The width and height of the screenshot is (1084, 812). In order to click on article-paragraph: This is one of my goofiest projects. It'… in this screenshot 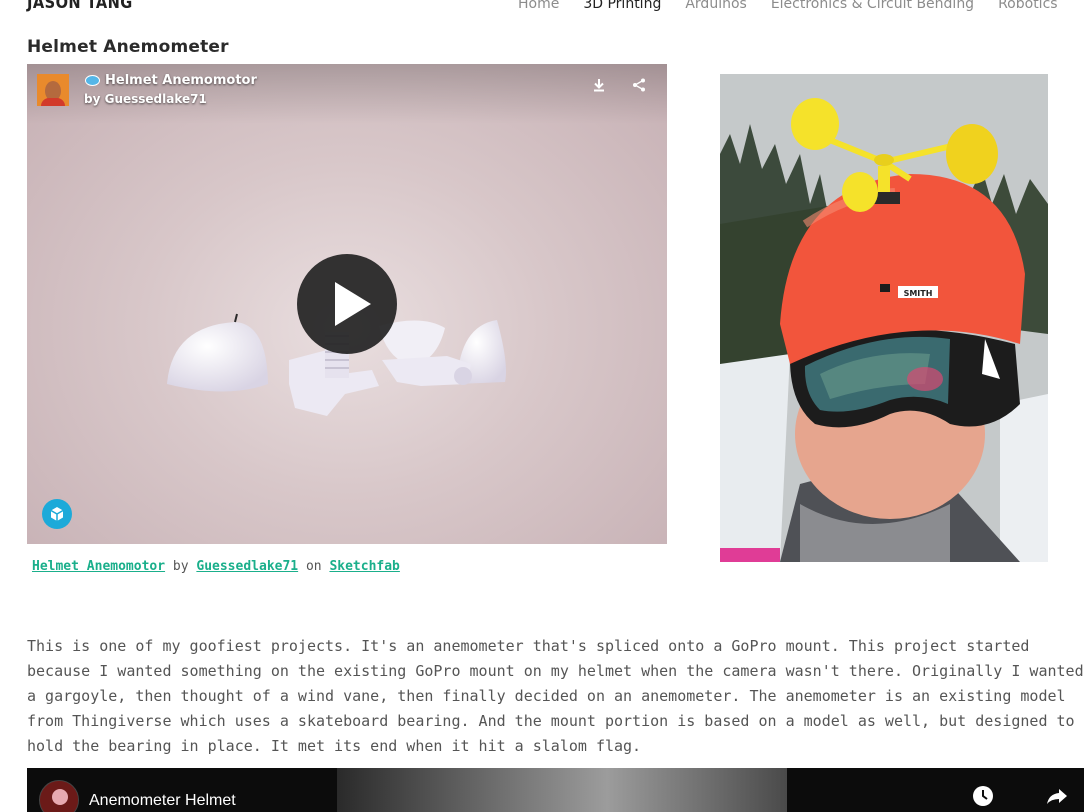, I will do `click(555, 696)`.